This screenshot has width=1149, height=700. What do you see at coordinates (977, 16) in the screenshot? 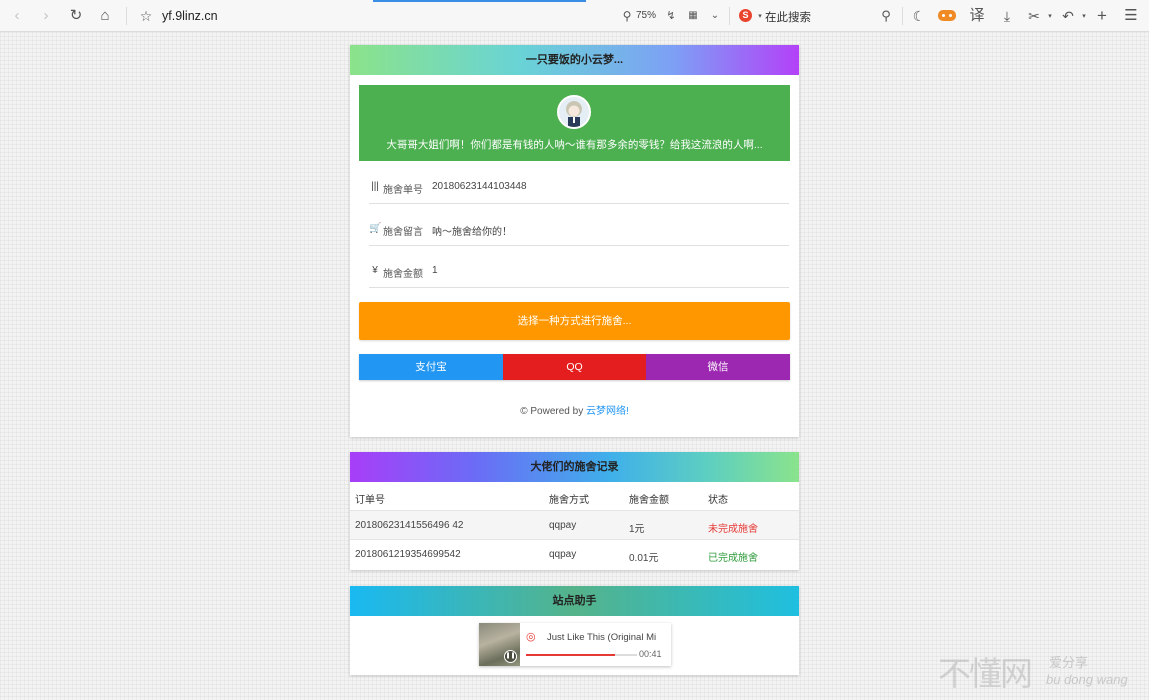
I see `translate-icon: 译` at bounding box center [977, 16].